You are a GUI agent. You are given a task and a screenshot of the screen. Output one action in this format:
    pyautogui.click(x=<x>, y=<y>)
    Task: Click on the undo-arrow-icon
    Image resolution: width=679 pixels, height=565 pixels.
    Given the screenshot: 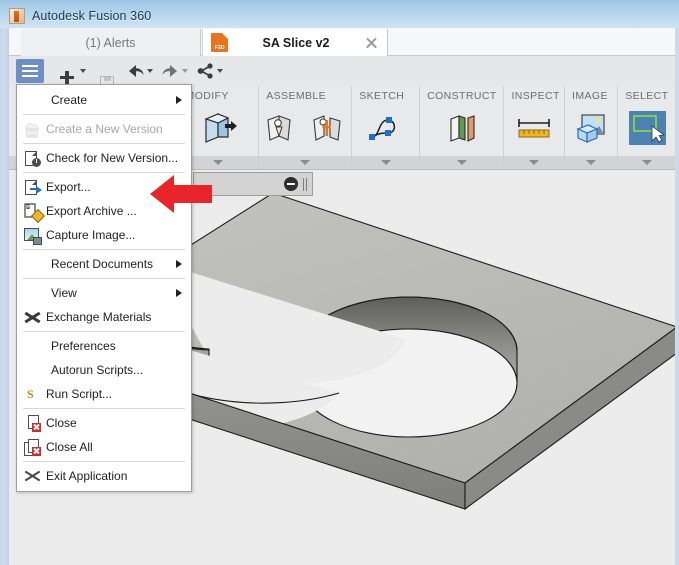 What is the action you would take?
    pyautogui.click(x=135, y=71)
    